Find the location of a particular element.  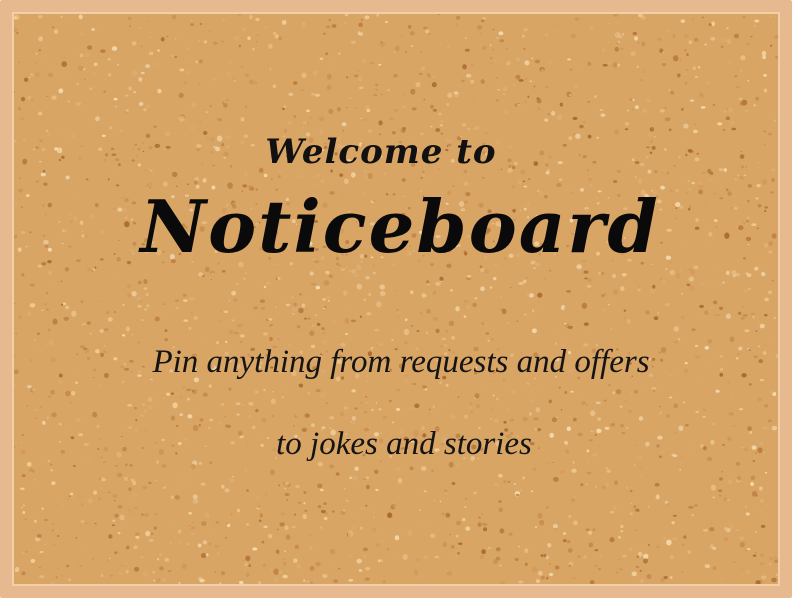

subtitle-line-1: Pin anything from requests and offers is located at coordinates (401, 362).